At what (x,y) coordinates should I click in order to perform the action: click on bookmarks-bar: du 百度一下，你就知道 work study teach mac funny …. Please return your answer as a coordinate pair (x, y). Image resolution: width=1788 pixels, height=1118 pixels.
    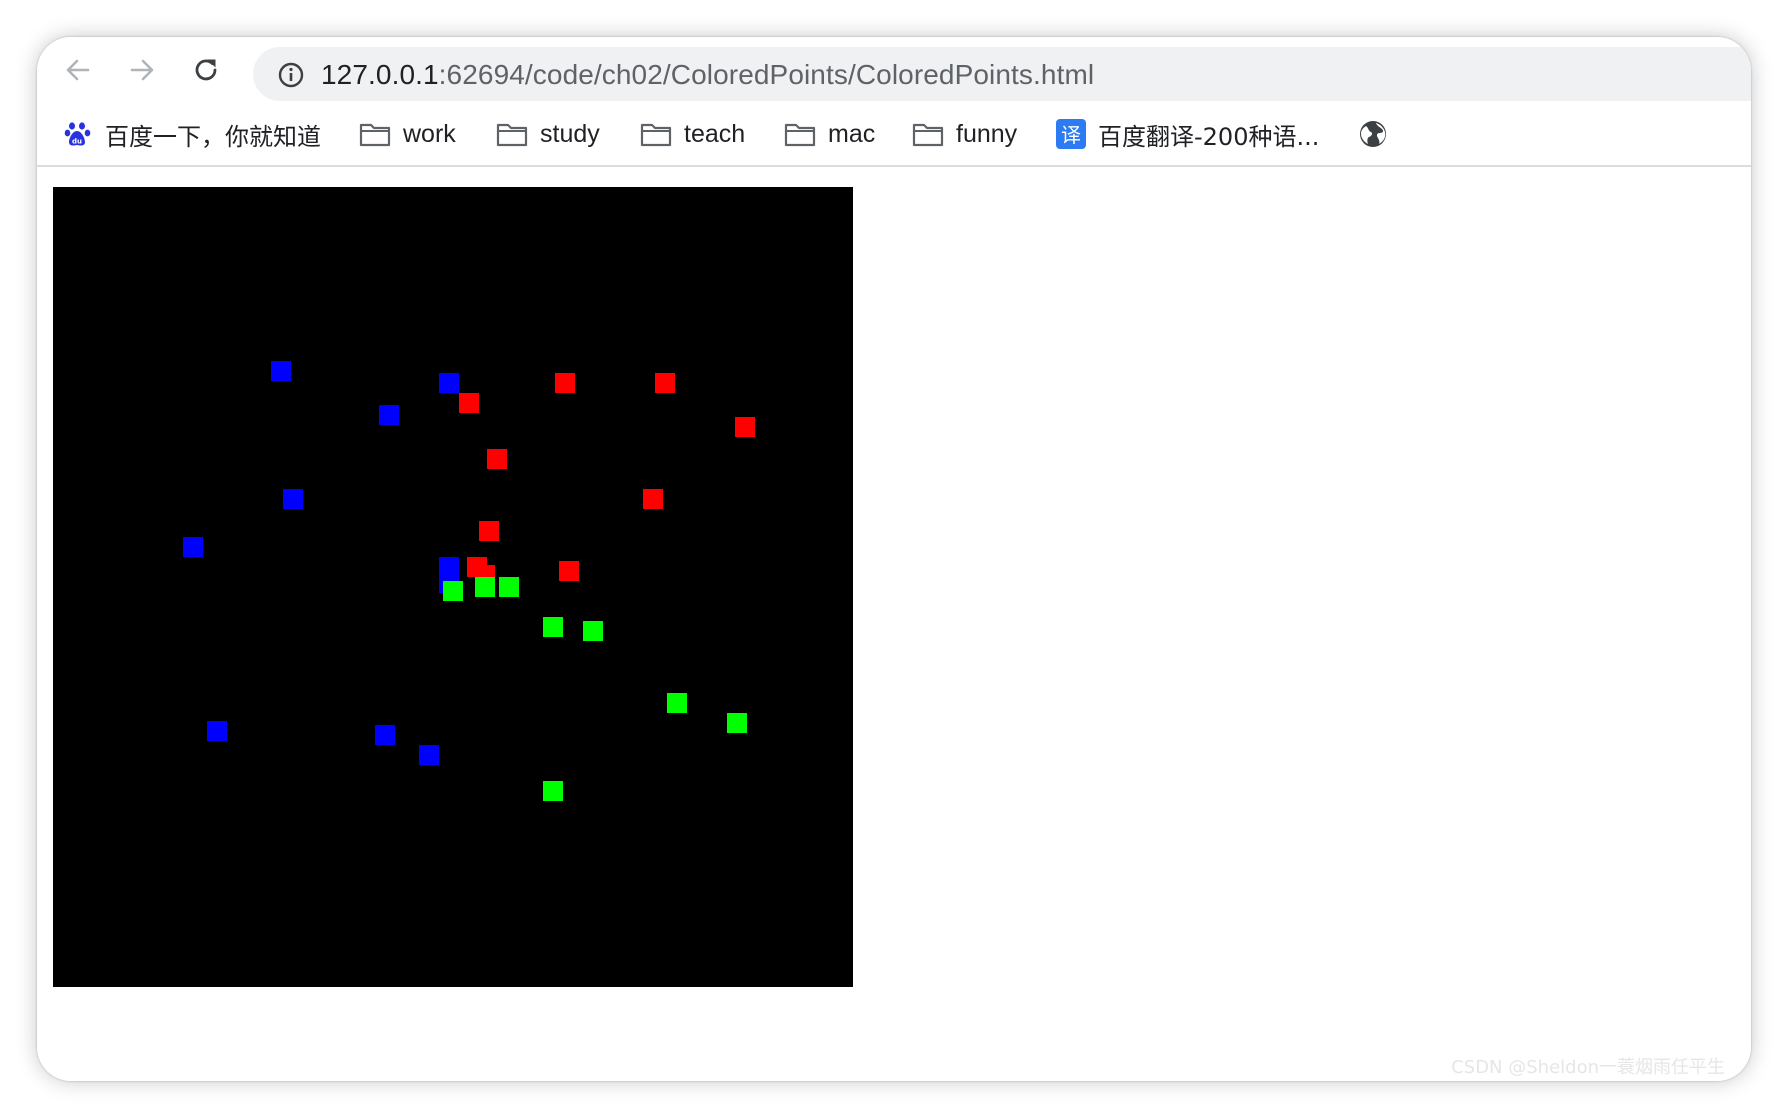
    Looking at the image, I should click on (894, 135).